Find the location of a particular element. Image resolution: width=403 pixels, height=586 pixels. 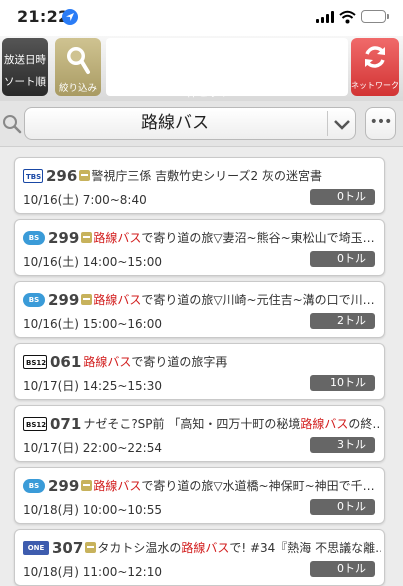

more-dots-icon: ••• is located at coordinates (381, 122).